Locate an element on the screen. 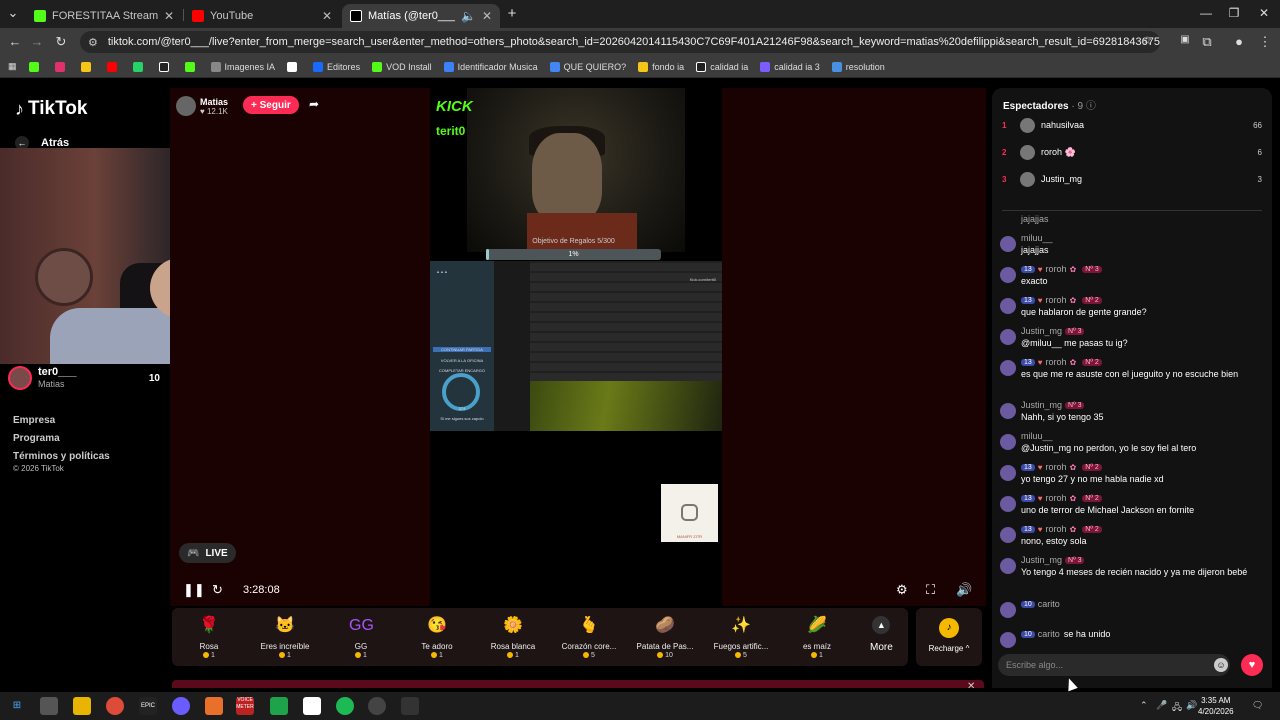 This screenshot has height=720, width=1280. gift-item: GG GG 1 is located at coordinates (361, 636).